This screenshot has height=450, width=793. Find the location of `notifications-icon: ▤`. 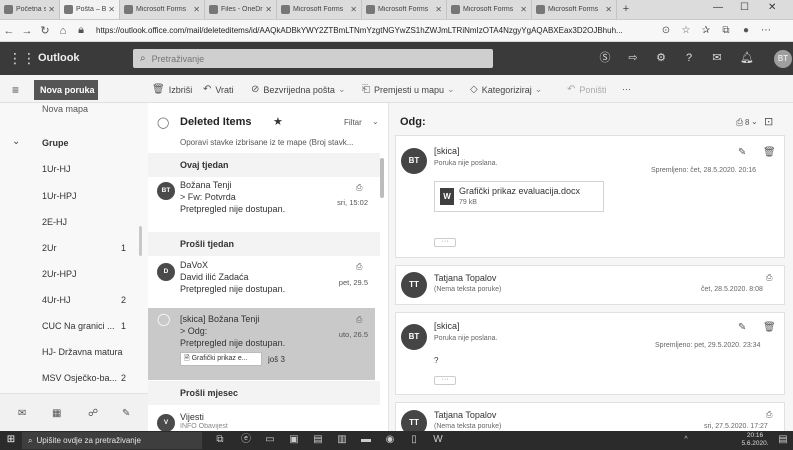

notifications-icon: ▤ is located at coordinates (783, 440).